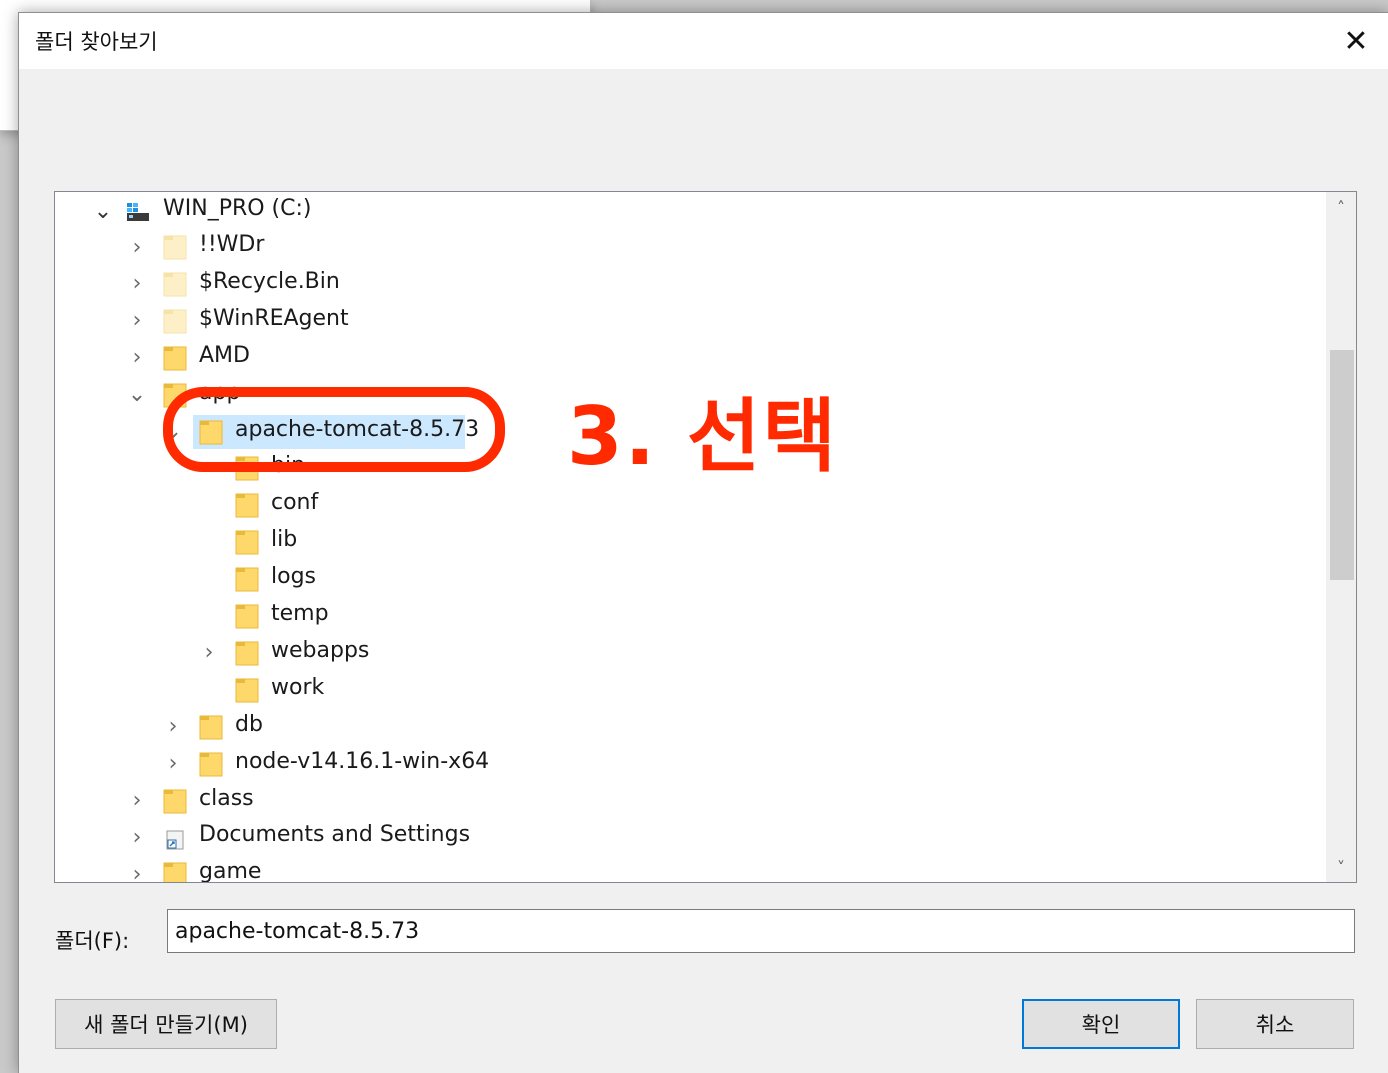 This screenshot has height=1073, width=1388. I want to click on tree-item: › AMD, so click(685, 358).